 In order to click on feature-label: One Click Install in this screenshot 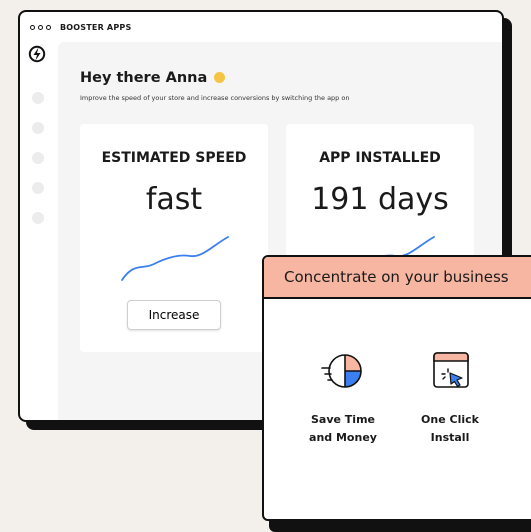, I will do `click(450, 429)`.